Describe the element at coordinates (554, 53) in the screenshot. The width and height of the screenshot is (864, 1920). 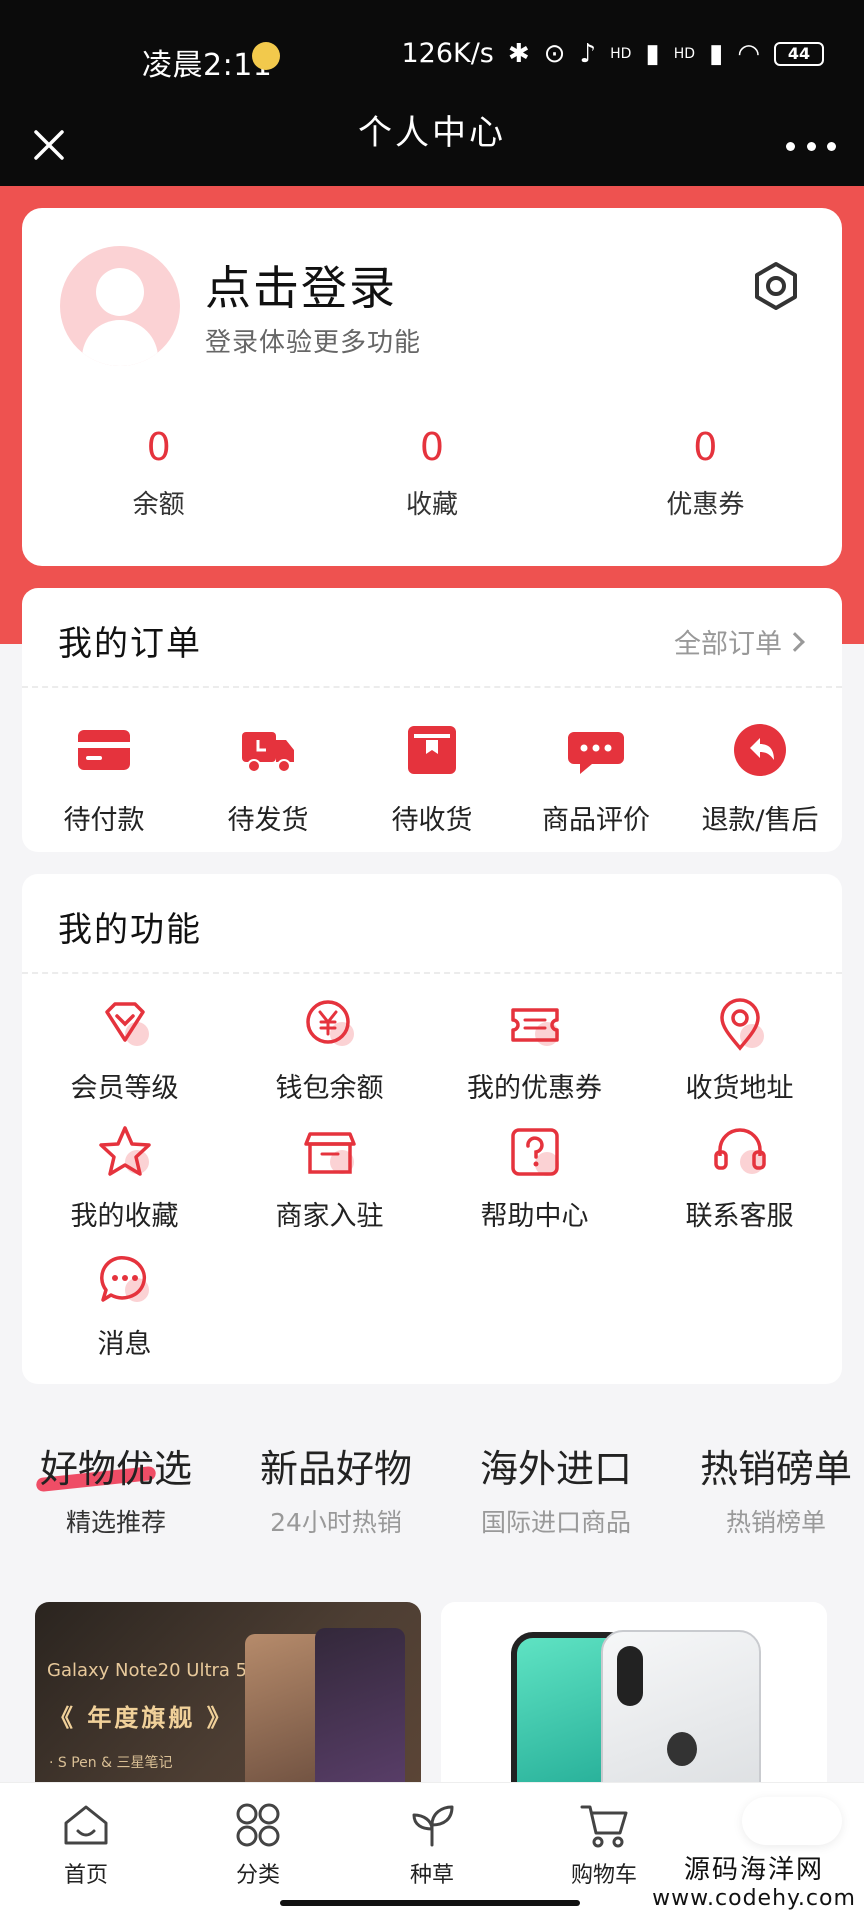
I see `nfc-icon: ⊙` at that location.